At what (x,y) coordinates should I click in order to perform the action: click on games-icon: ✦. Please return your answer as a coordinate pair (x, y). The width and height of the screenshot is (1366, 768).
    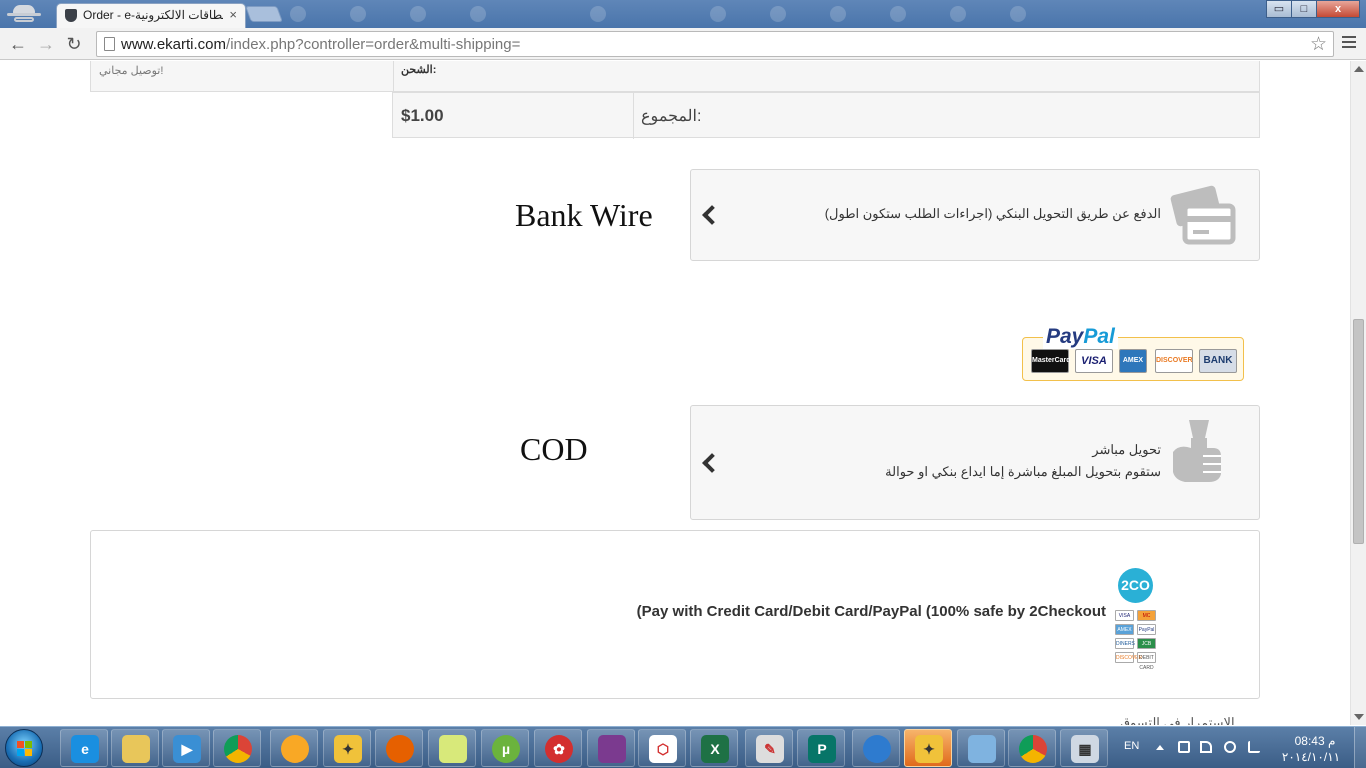
    Looking at the image, I should click on (347, 748).